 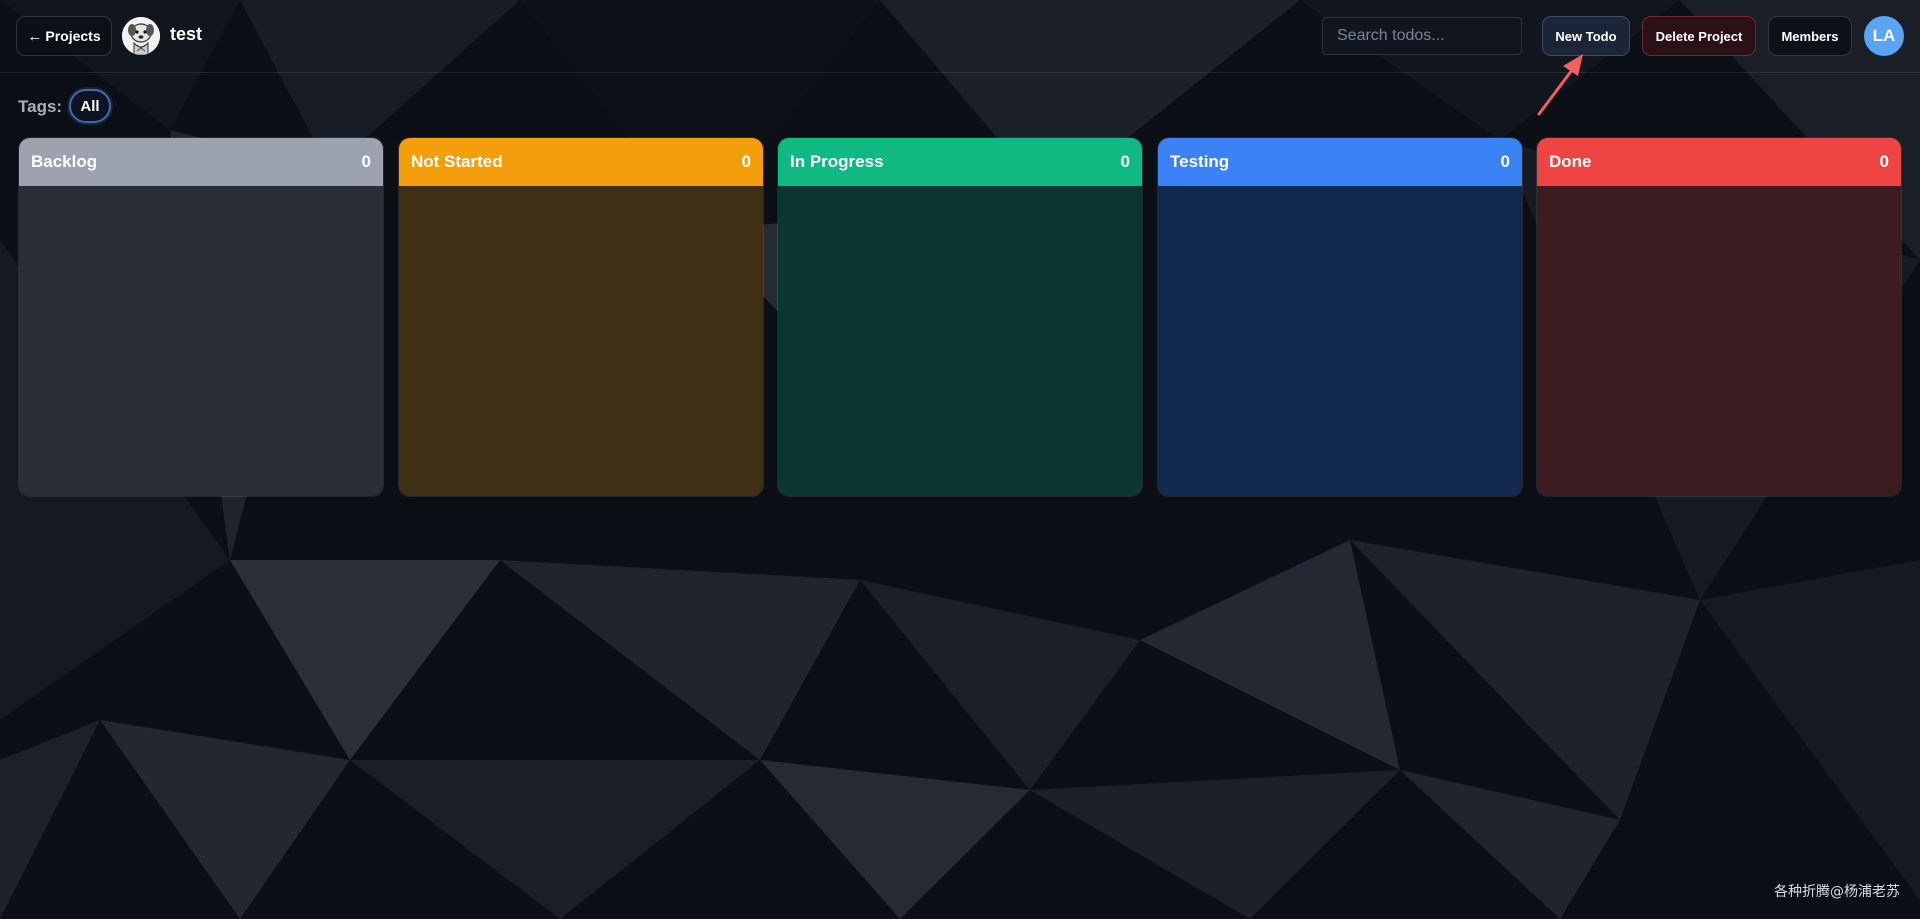 What do you see at coordinates (1837, 892) in the screenshot?
I see `watermark-text: 各种折腾@杨浦老苏` at bounding box center [1837, 892].